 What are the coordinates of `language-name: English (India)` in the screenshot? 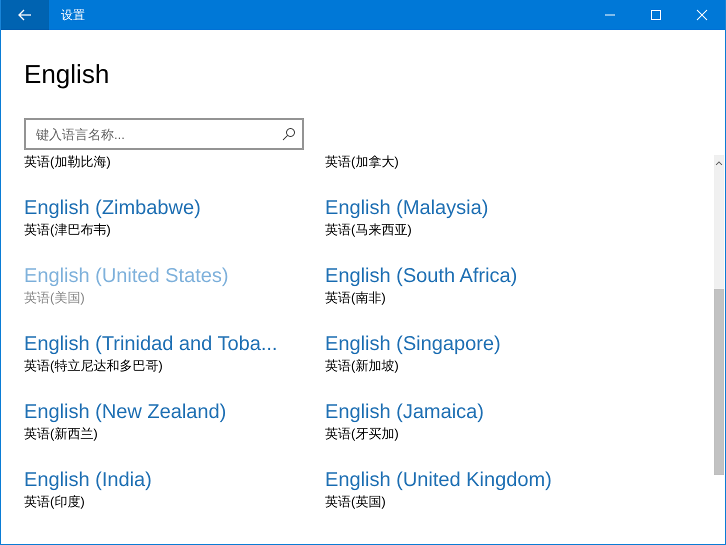 It's located at (88, 480).